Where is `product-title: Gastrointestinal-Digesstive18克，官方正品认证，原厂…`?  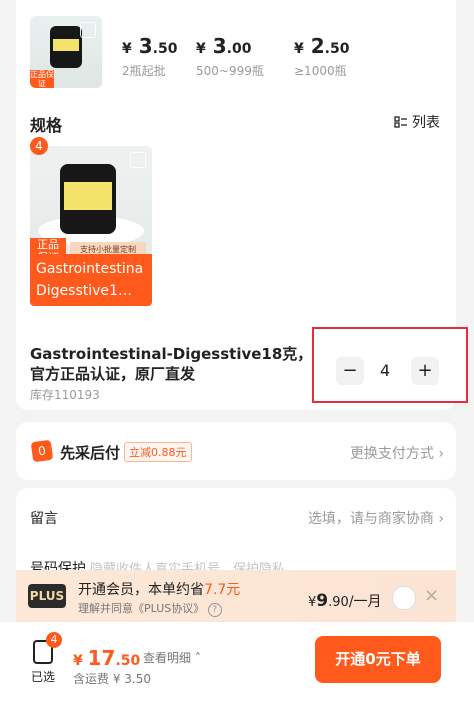
product-title: Gastrointestinal-Digesstive18克，官方正品认证，原厂… is located at coordinates (171, 364).